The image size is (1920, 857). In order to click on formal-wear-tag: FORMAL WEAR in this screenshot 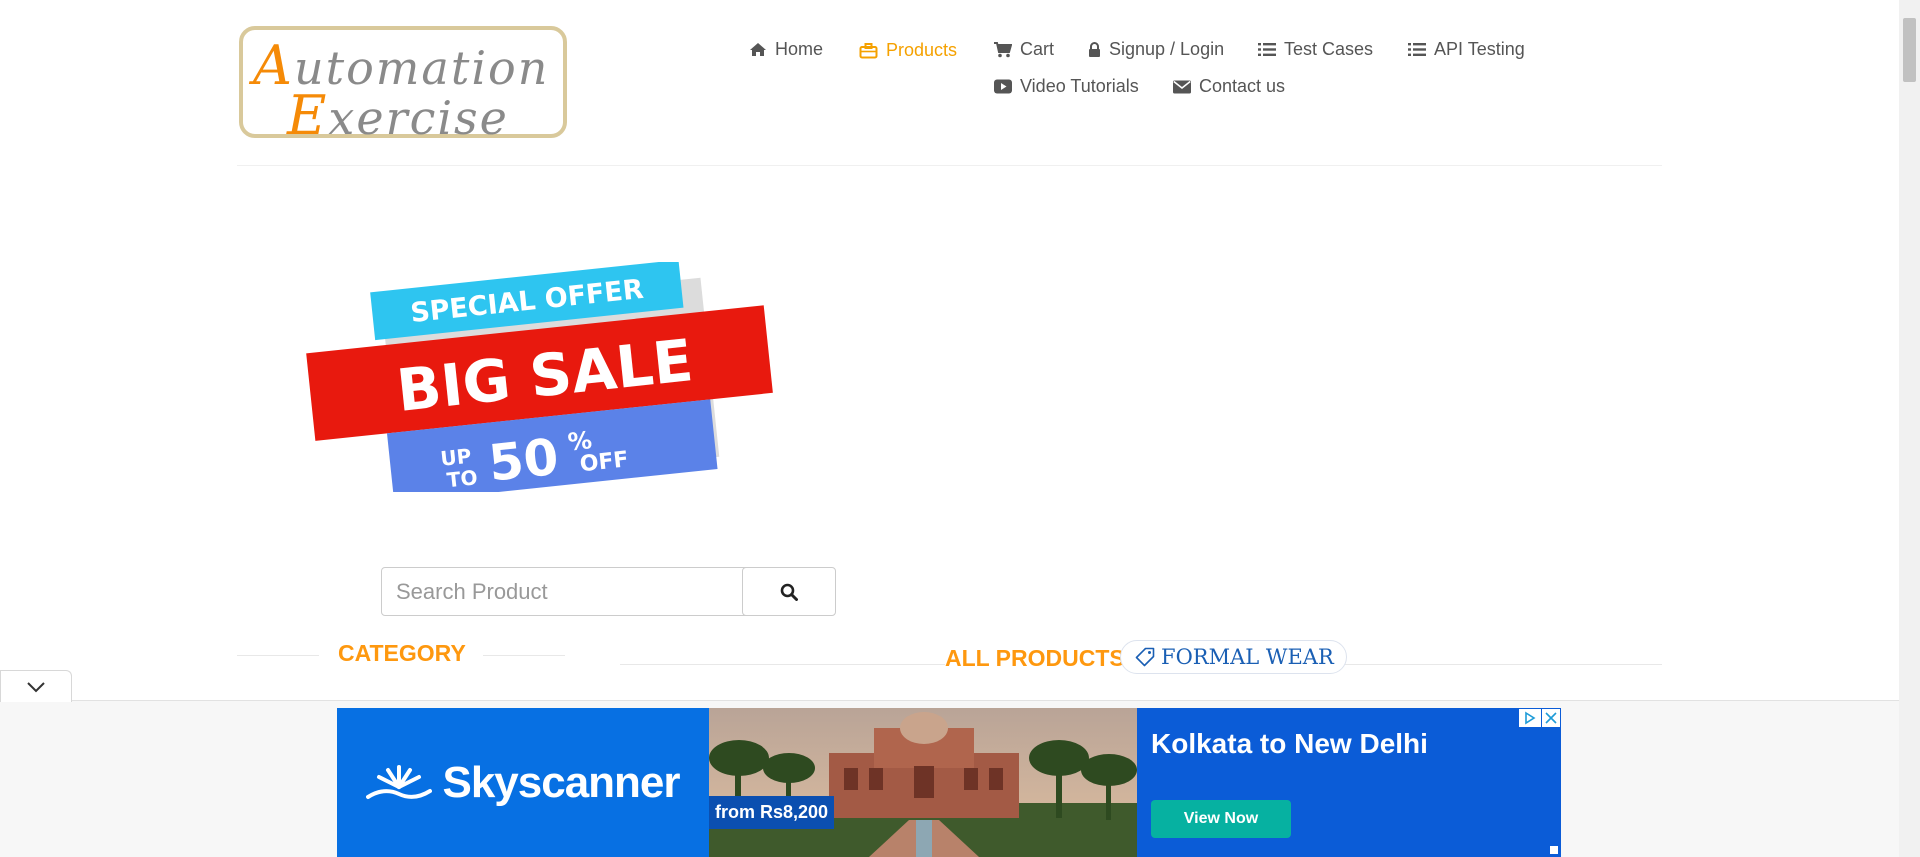, I will do `click(1233, 657)`.